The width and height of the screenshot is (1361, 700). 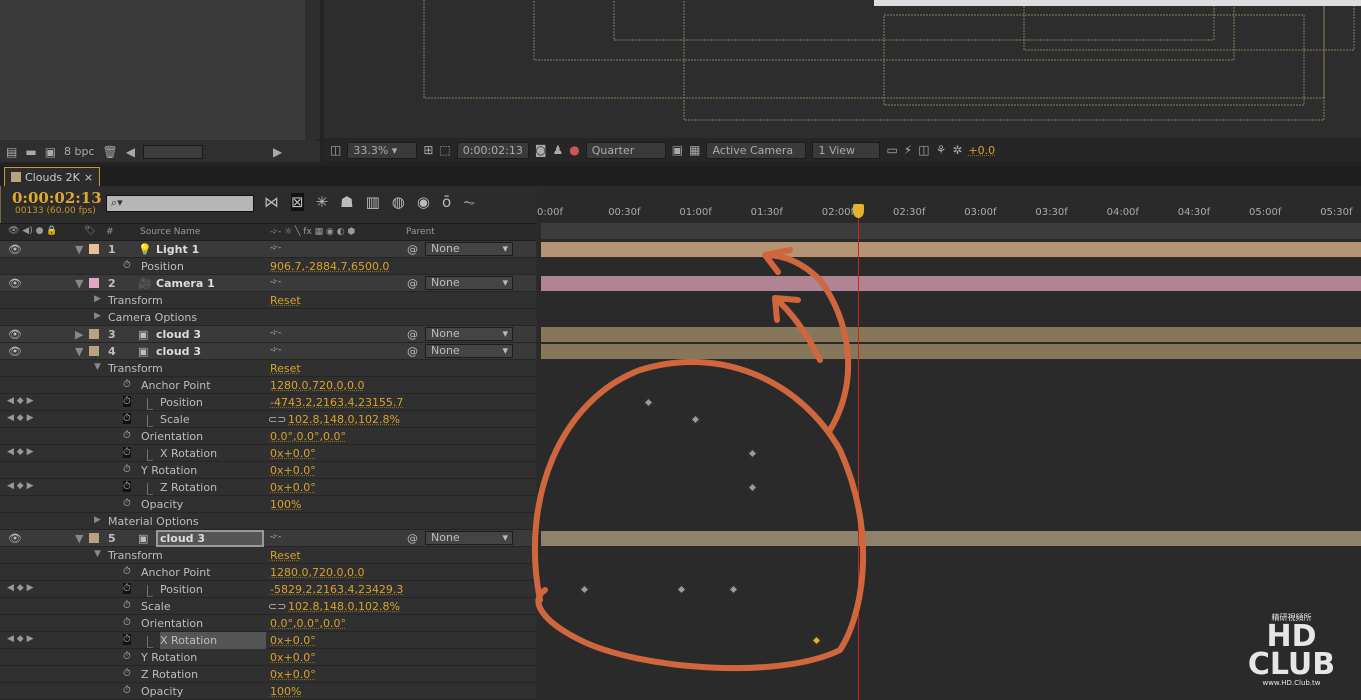 What do you see at coordinates (699, 515) in the screenshot?
I see `annotation-loop` at bounding box center [699, 515].